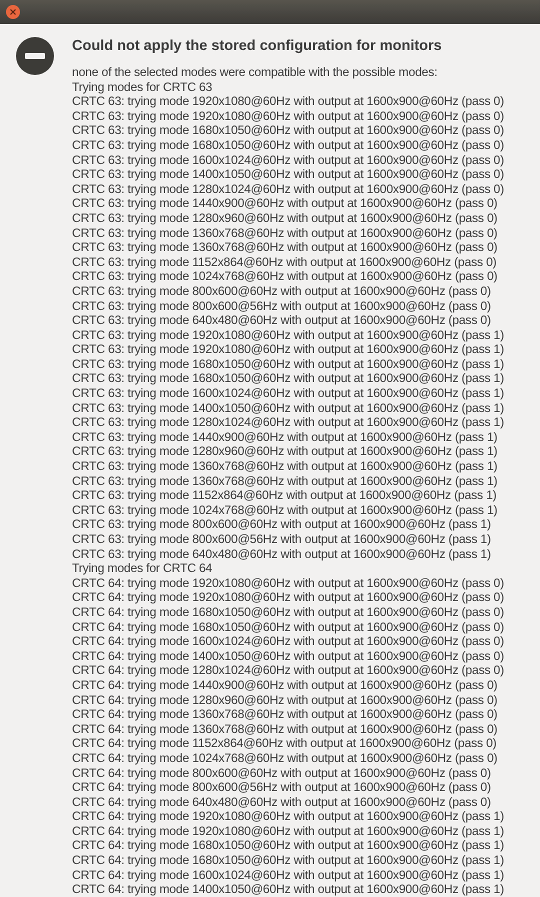  I want to click on log-line: CRTC 64: trying mode 800x600@60Hz with output at 1600x900@60Hz (pass 0), so click(282, 773).